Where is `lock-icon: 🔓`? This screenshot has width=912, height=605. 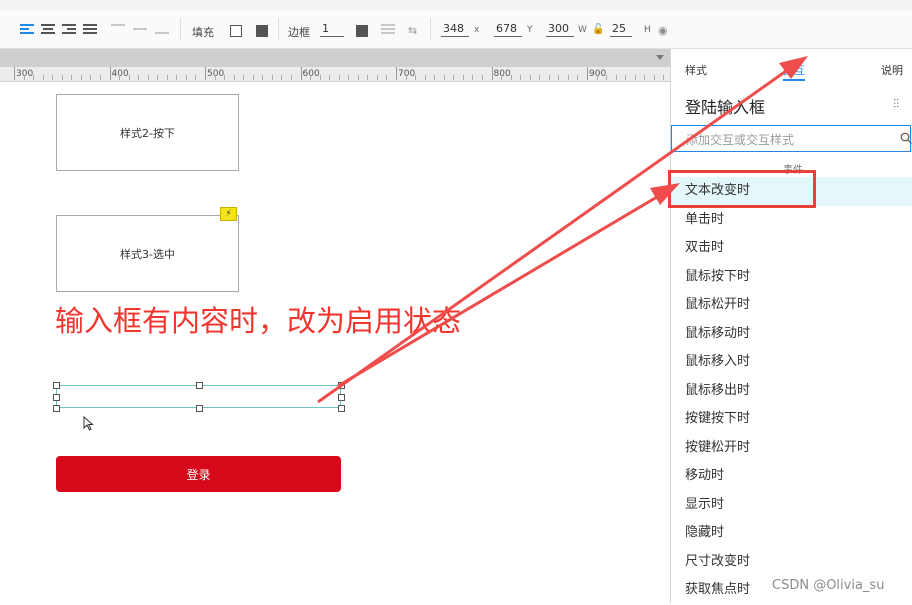 lock-icon: 🔓 is located at coordinates (598, 29).